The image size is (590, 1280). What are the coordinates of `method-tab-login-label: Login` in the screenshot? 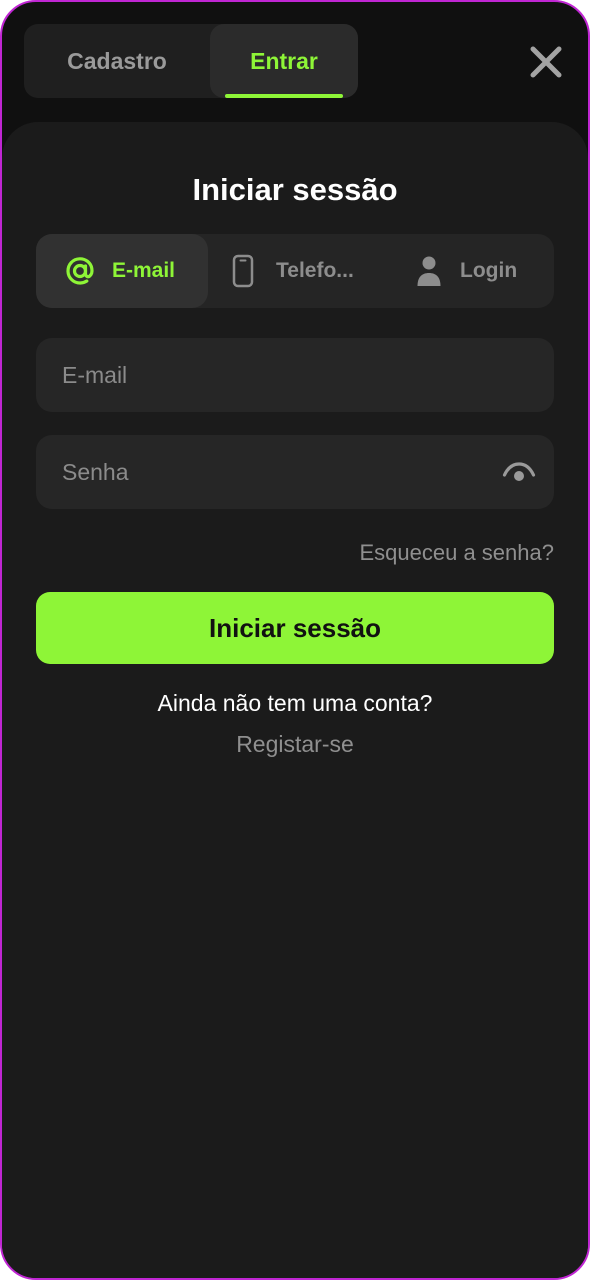 It's located at (489, 270).